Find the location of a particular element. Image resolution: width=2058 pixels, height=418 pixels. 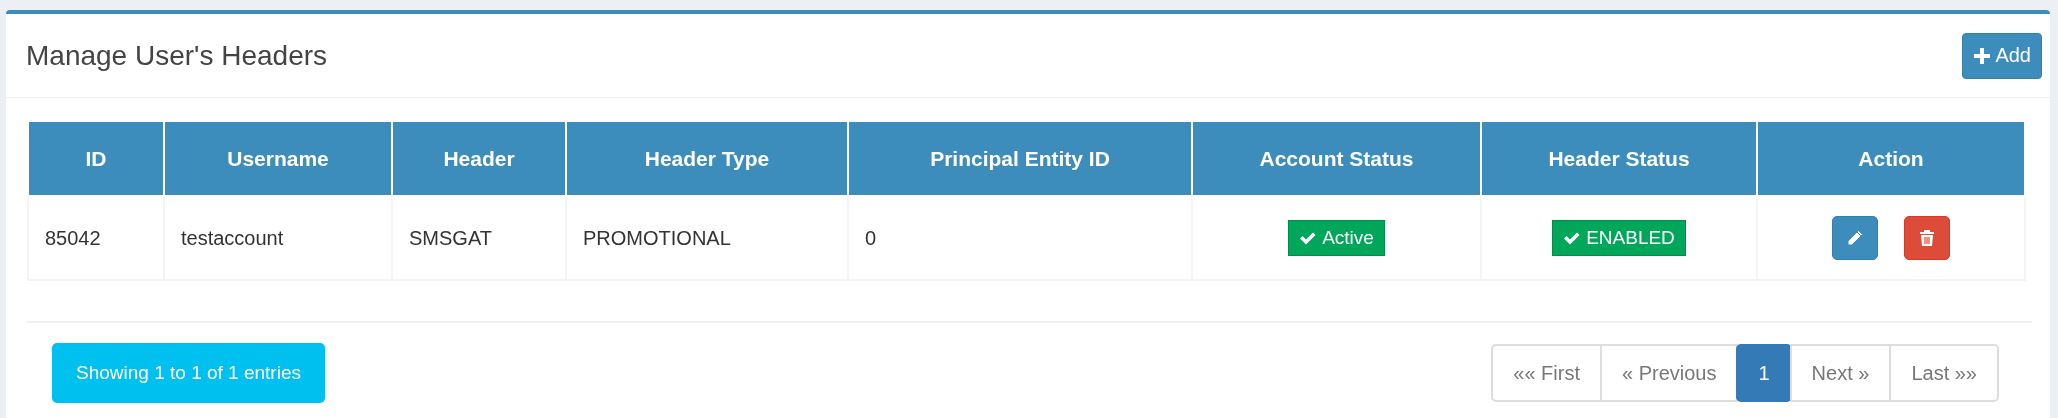

column-header: Action is located at coordinates (1891, 159).